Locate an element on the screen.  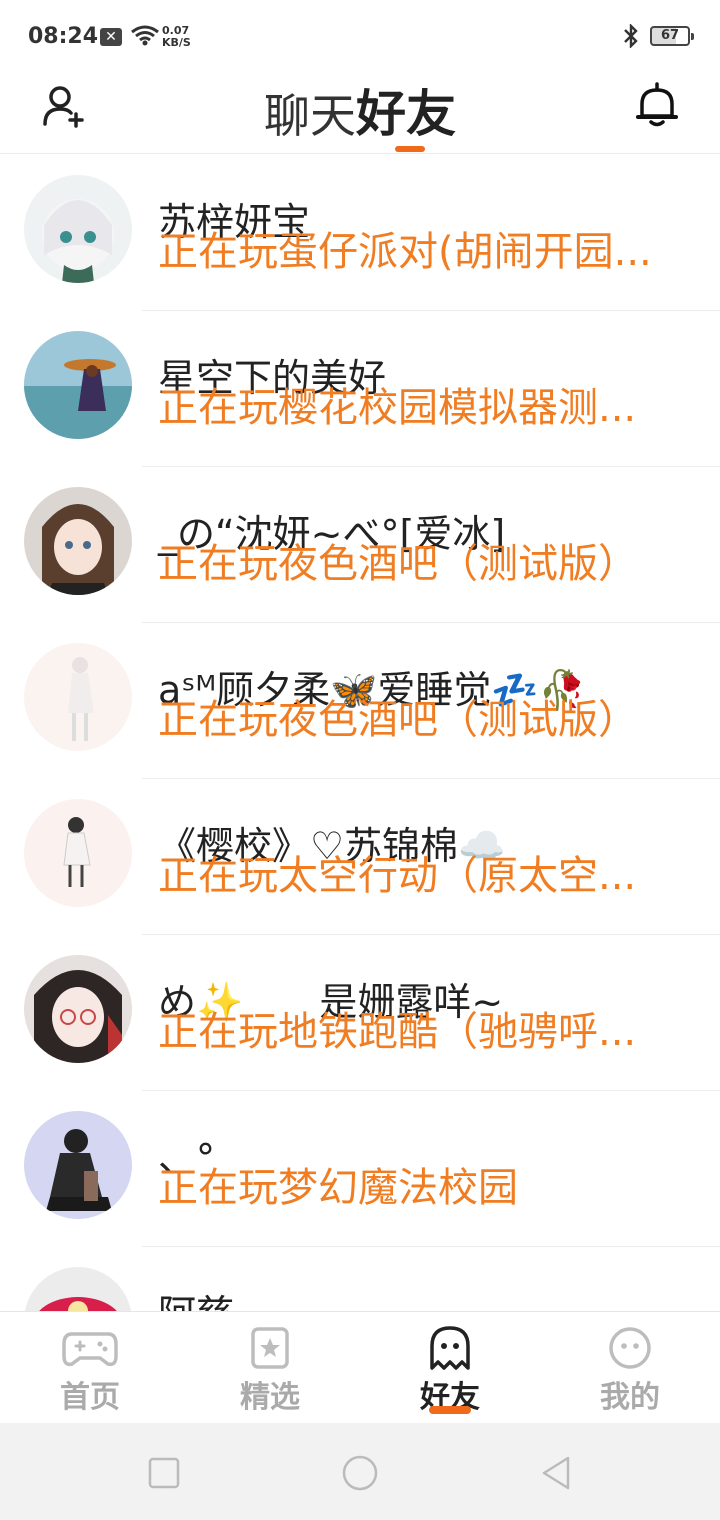
battery-indicator: 67 is located at coordinates (672, 36).